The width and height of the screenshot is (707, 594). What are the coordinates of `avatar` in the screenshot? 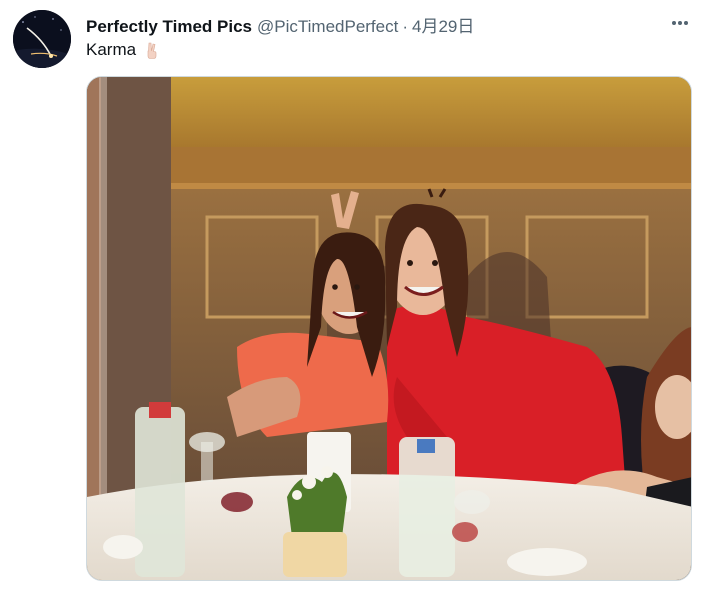 It's located at (42, 39).